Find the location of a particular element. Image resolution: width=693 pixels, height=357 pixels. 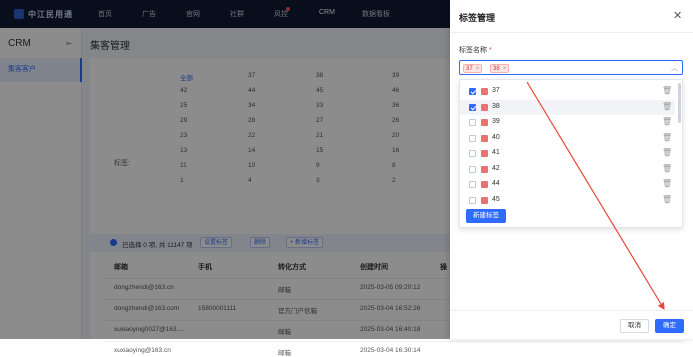

selected-tag-38: 38 × is located at coordinates (500, 68).